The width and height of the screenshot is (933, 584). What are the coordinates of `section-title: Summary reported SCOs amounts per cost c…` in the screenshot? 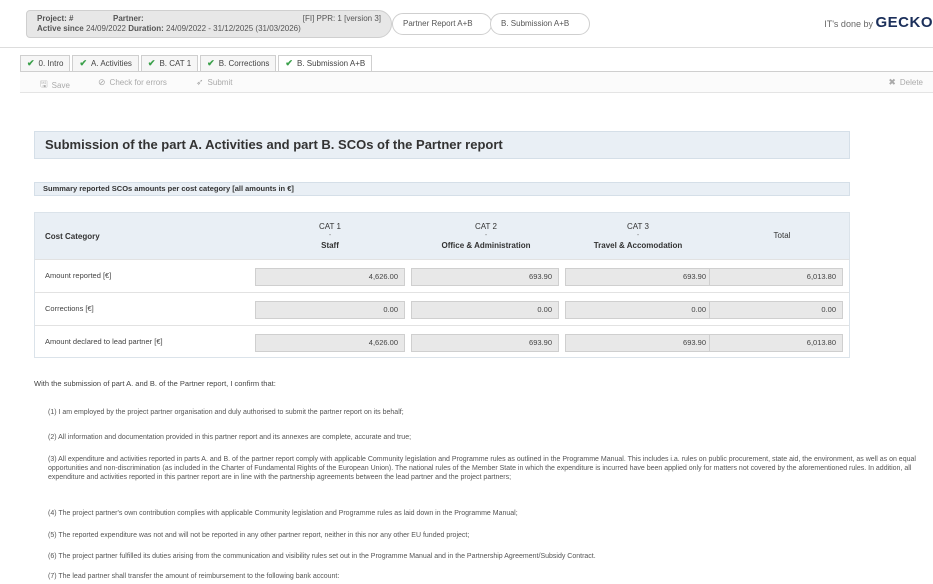 It's located at (442, 189).